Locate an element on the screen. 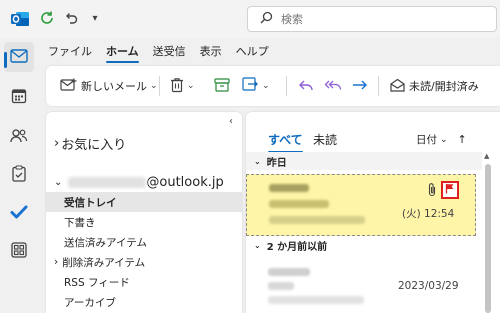 This screenshot has width=500, height=313. reply-button is located at coordinates (306, 86).